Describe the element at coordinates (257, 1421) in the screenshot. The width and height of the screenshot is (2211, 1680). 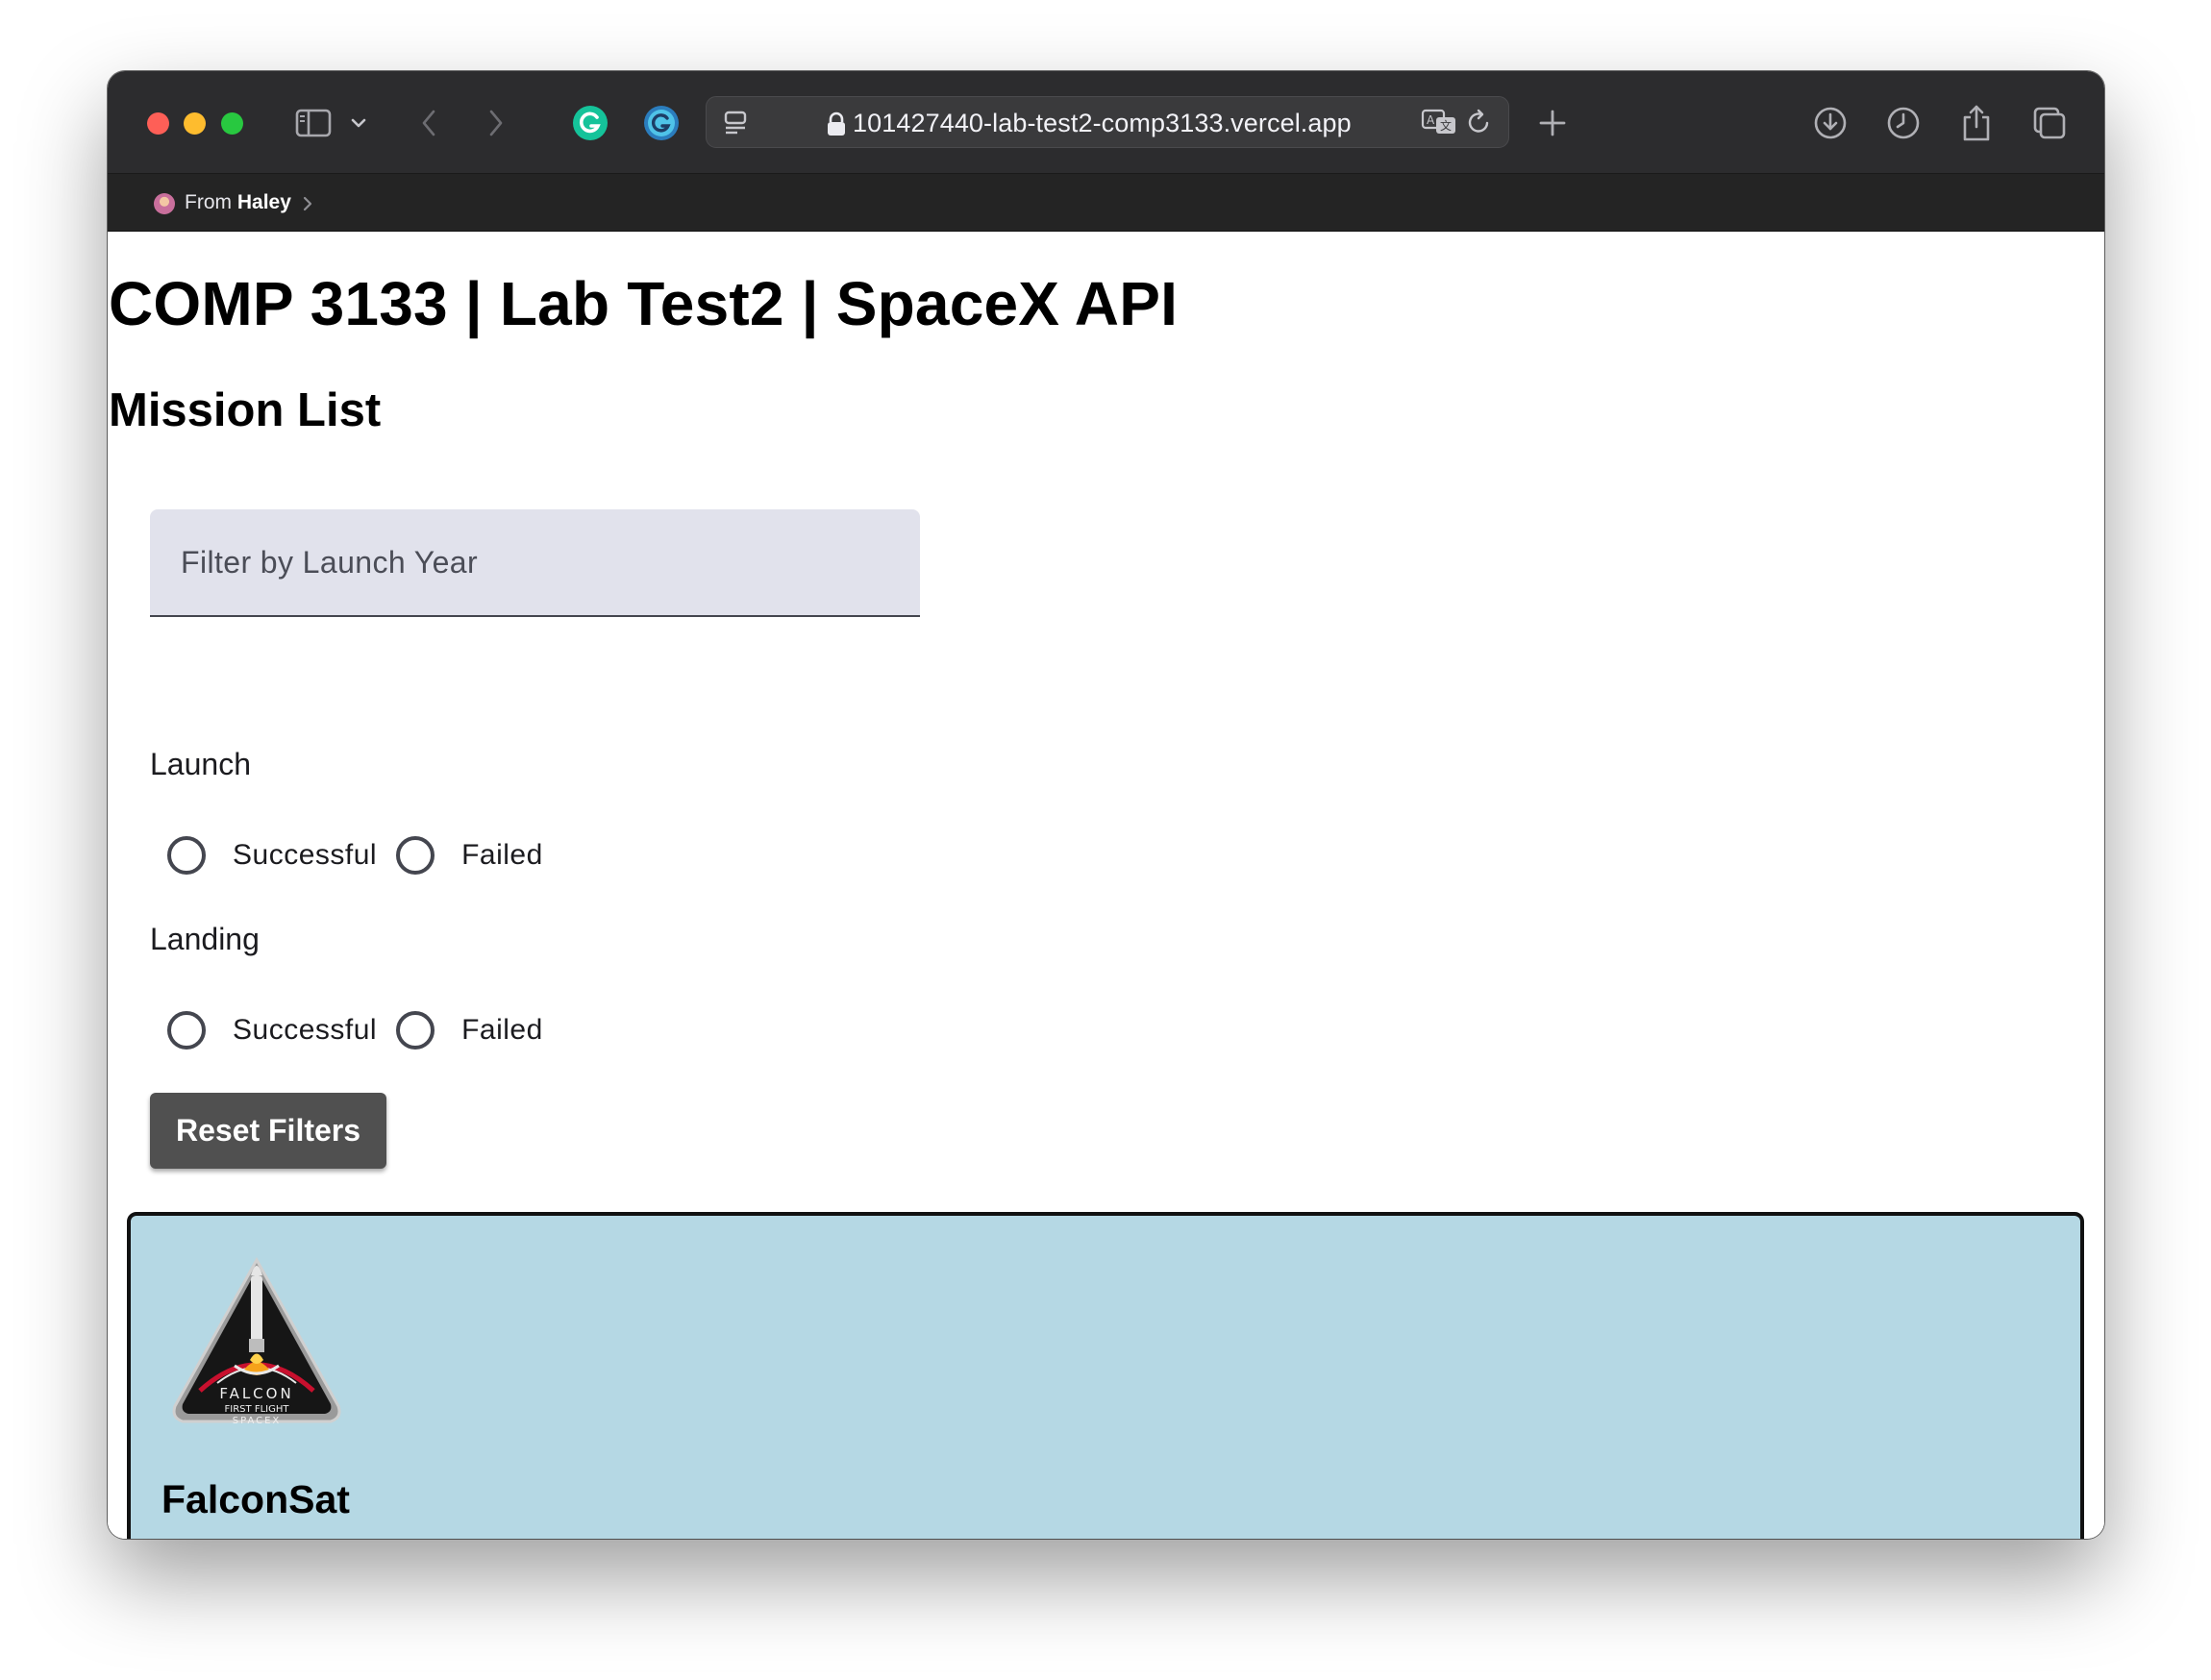
I see `patch-brand-text: SPACEX` at that location.